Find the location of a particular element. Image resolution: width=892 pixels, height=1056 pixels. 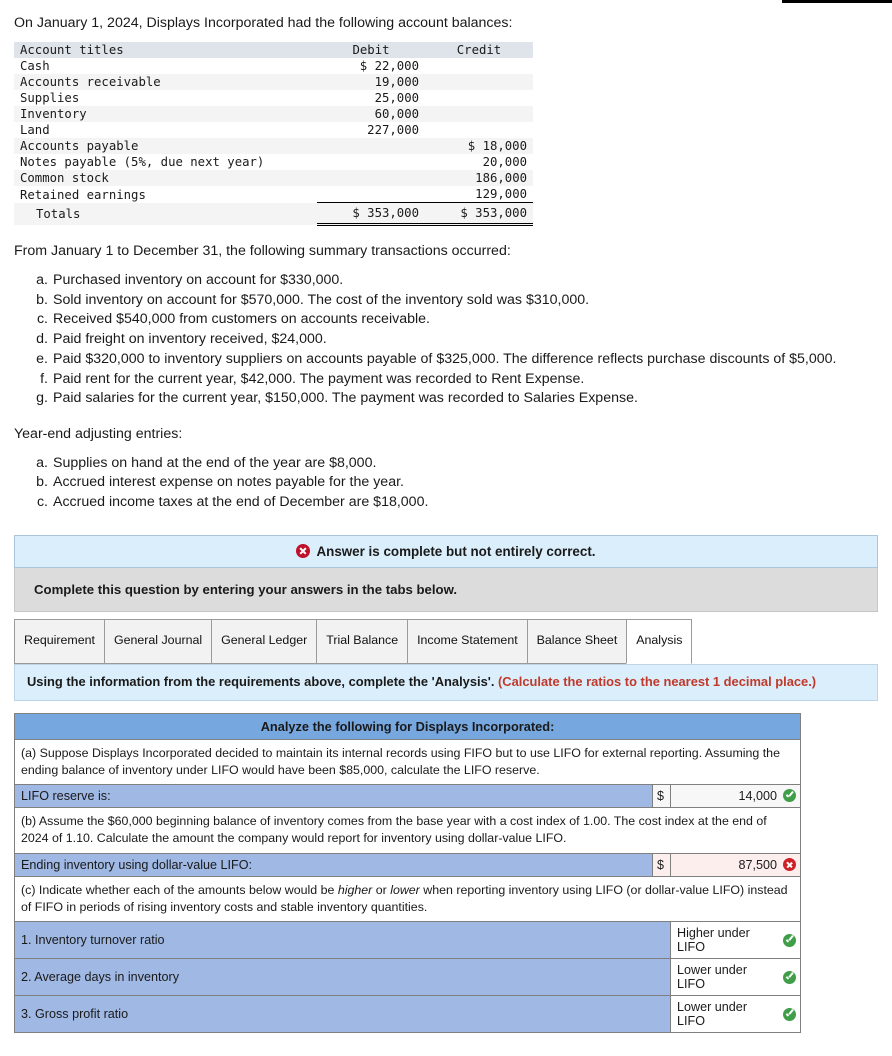

col-account-titles: Account titles is located at coordinates (165, 50).